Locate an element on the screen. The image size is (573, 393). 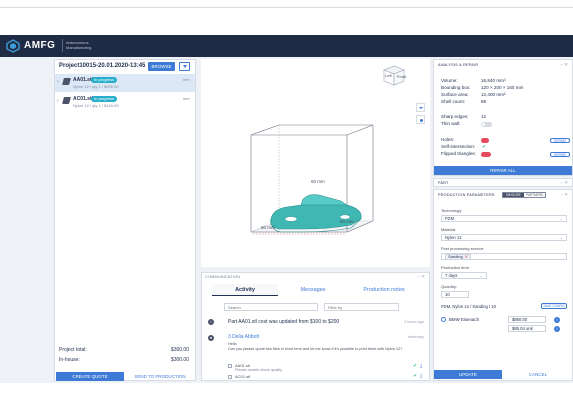
price-unit-field: $85.04 unit is located at coordinates (527, 328).